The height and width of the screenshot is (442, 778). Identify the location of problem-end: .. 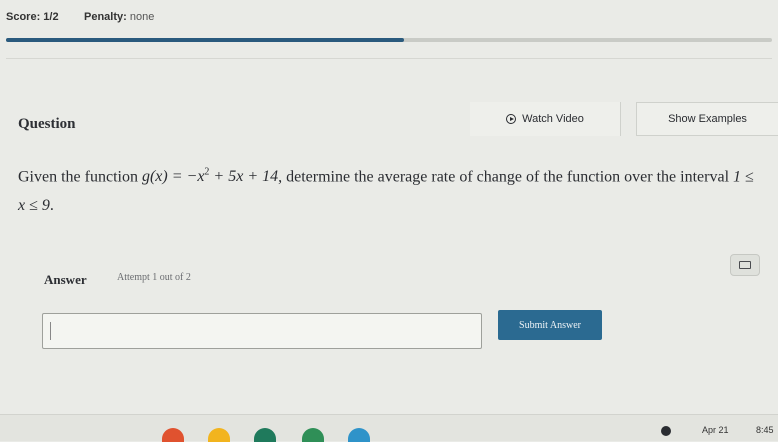
(51, 206).